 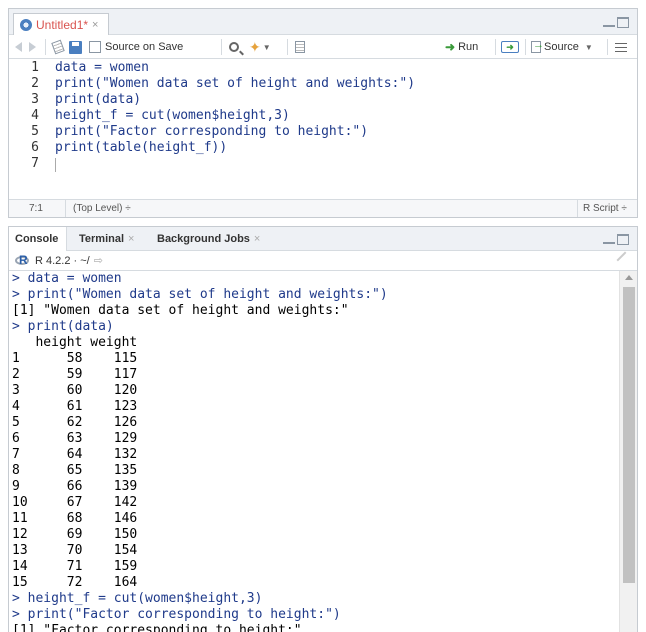 What do you see at coordinates (235, 132) in the screenshot?
I see `code-line: print("Factor corresponding to height:")` at bounding box center [235, 132].